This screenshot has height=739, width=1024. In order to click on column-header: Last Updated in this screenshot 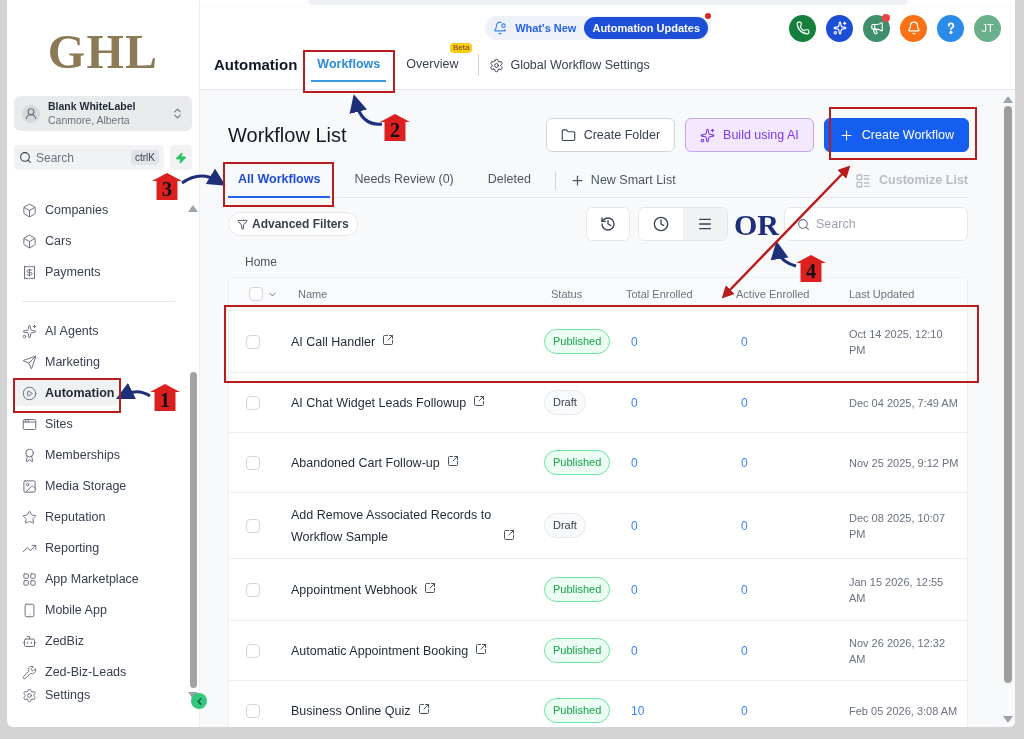, I will do `click(882, 294)`.